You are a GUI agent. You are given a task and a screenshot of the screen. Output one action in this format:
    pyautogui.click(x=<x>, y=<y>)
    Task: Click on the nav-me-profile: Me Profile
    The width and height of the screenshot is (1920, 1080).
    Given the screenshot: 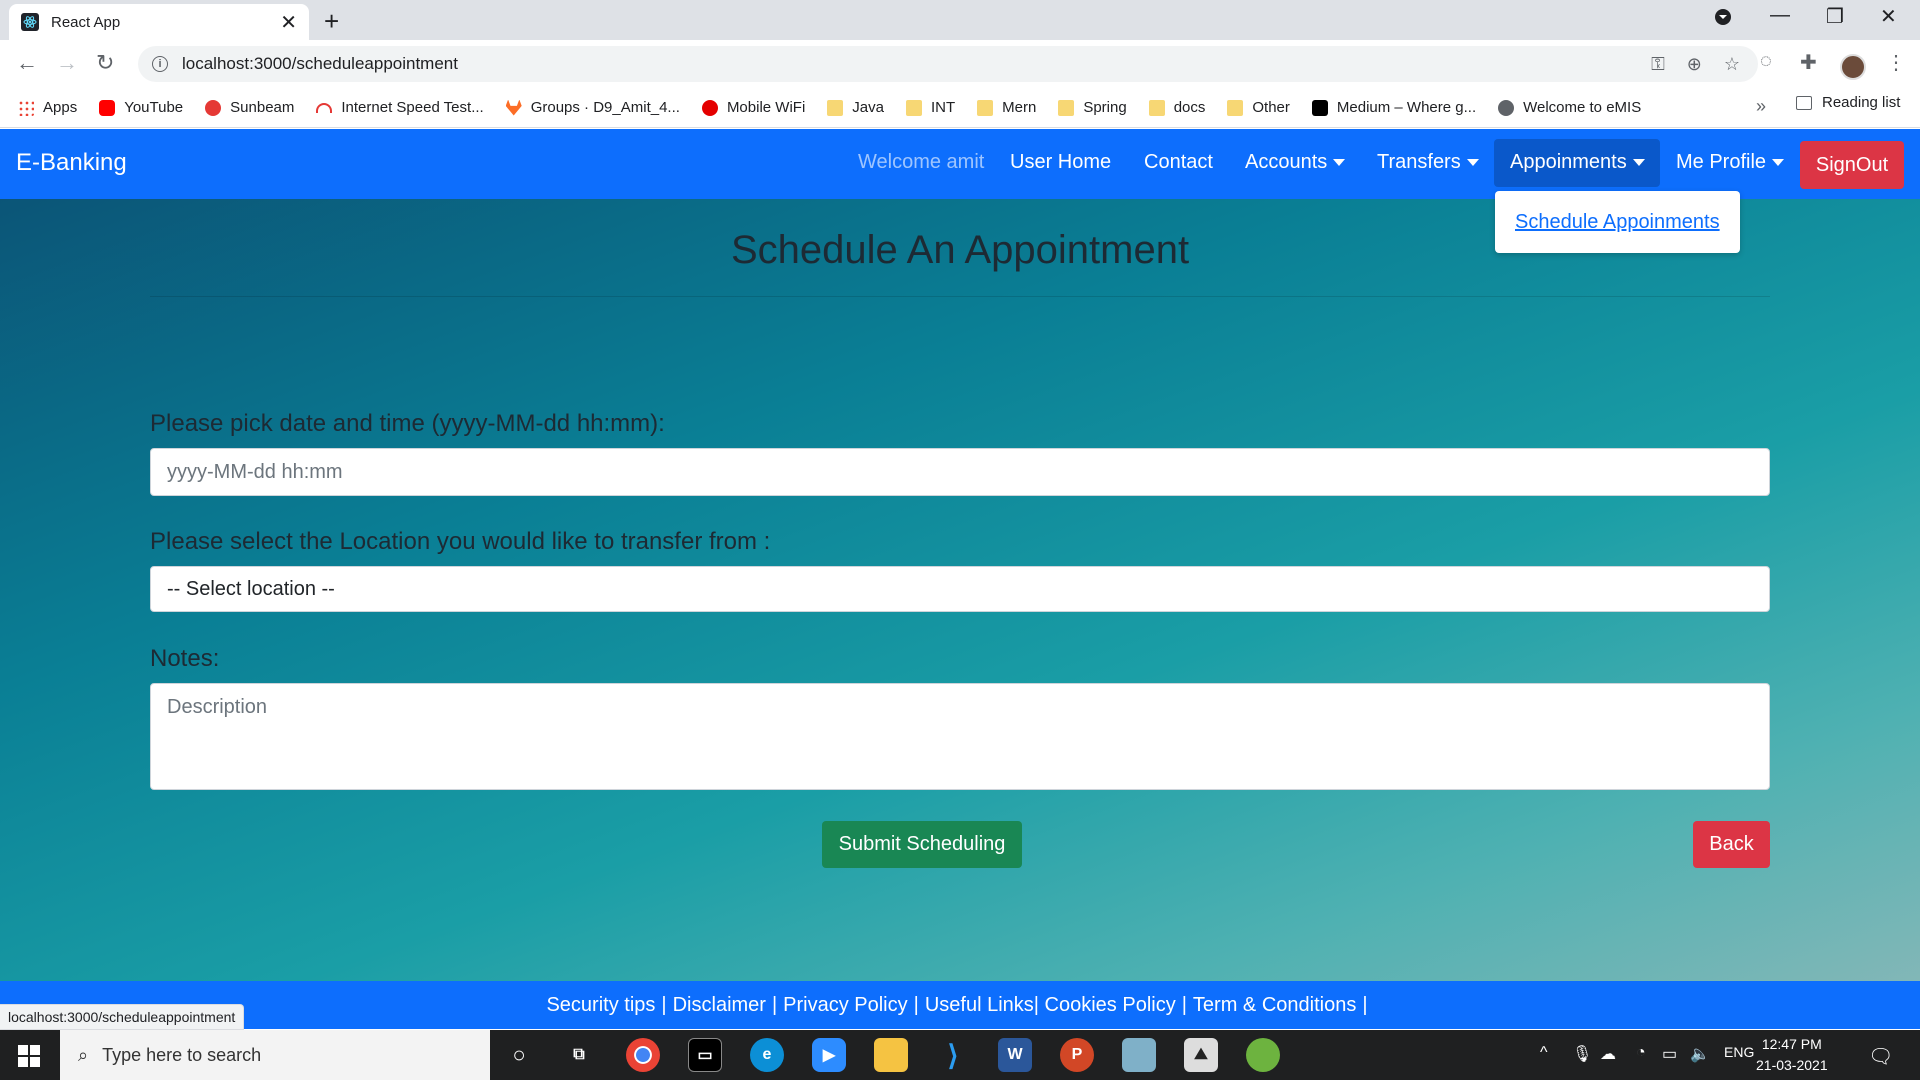 What is the action you would take?
    pyautogui.click(x=1730, y=162)
    